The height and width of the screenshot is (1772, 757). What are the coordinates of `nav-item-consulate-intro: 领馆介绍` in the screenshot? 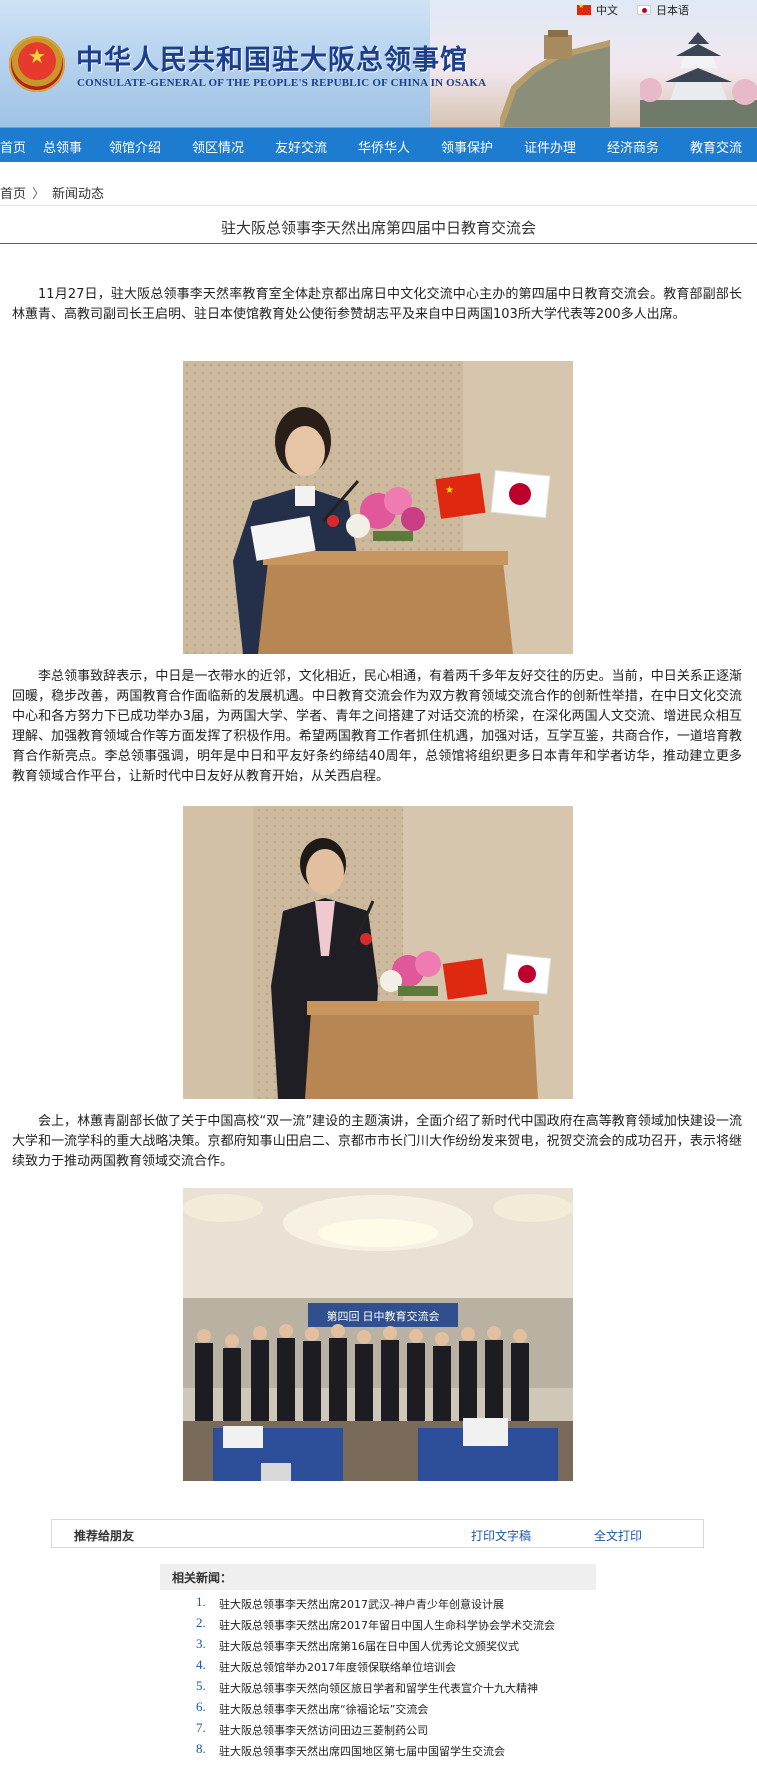 It's located at (135, 146).